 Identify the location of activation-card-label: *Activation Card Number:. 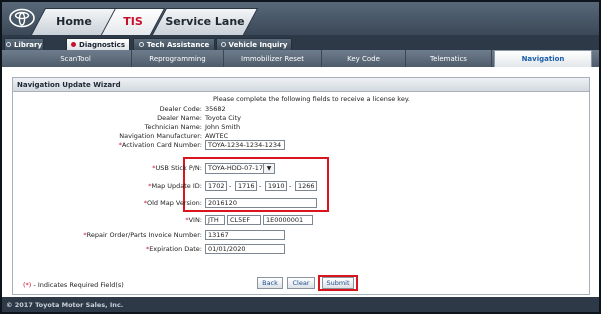
(160, 145).